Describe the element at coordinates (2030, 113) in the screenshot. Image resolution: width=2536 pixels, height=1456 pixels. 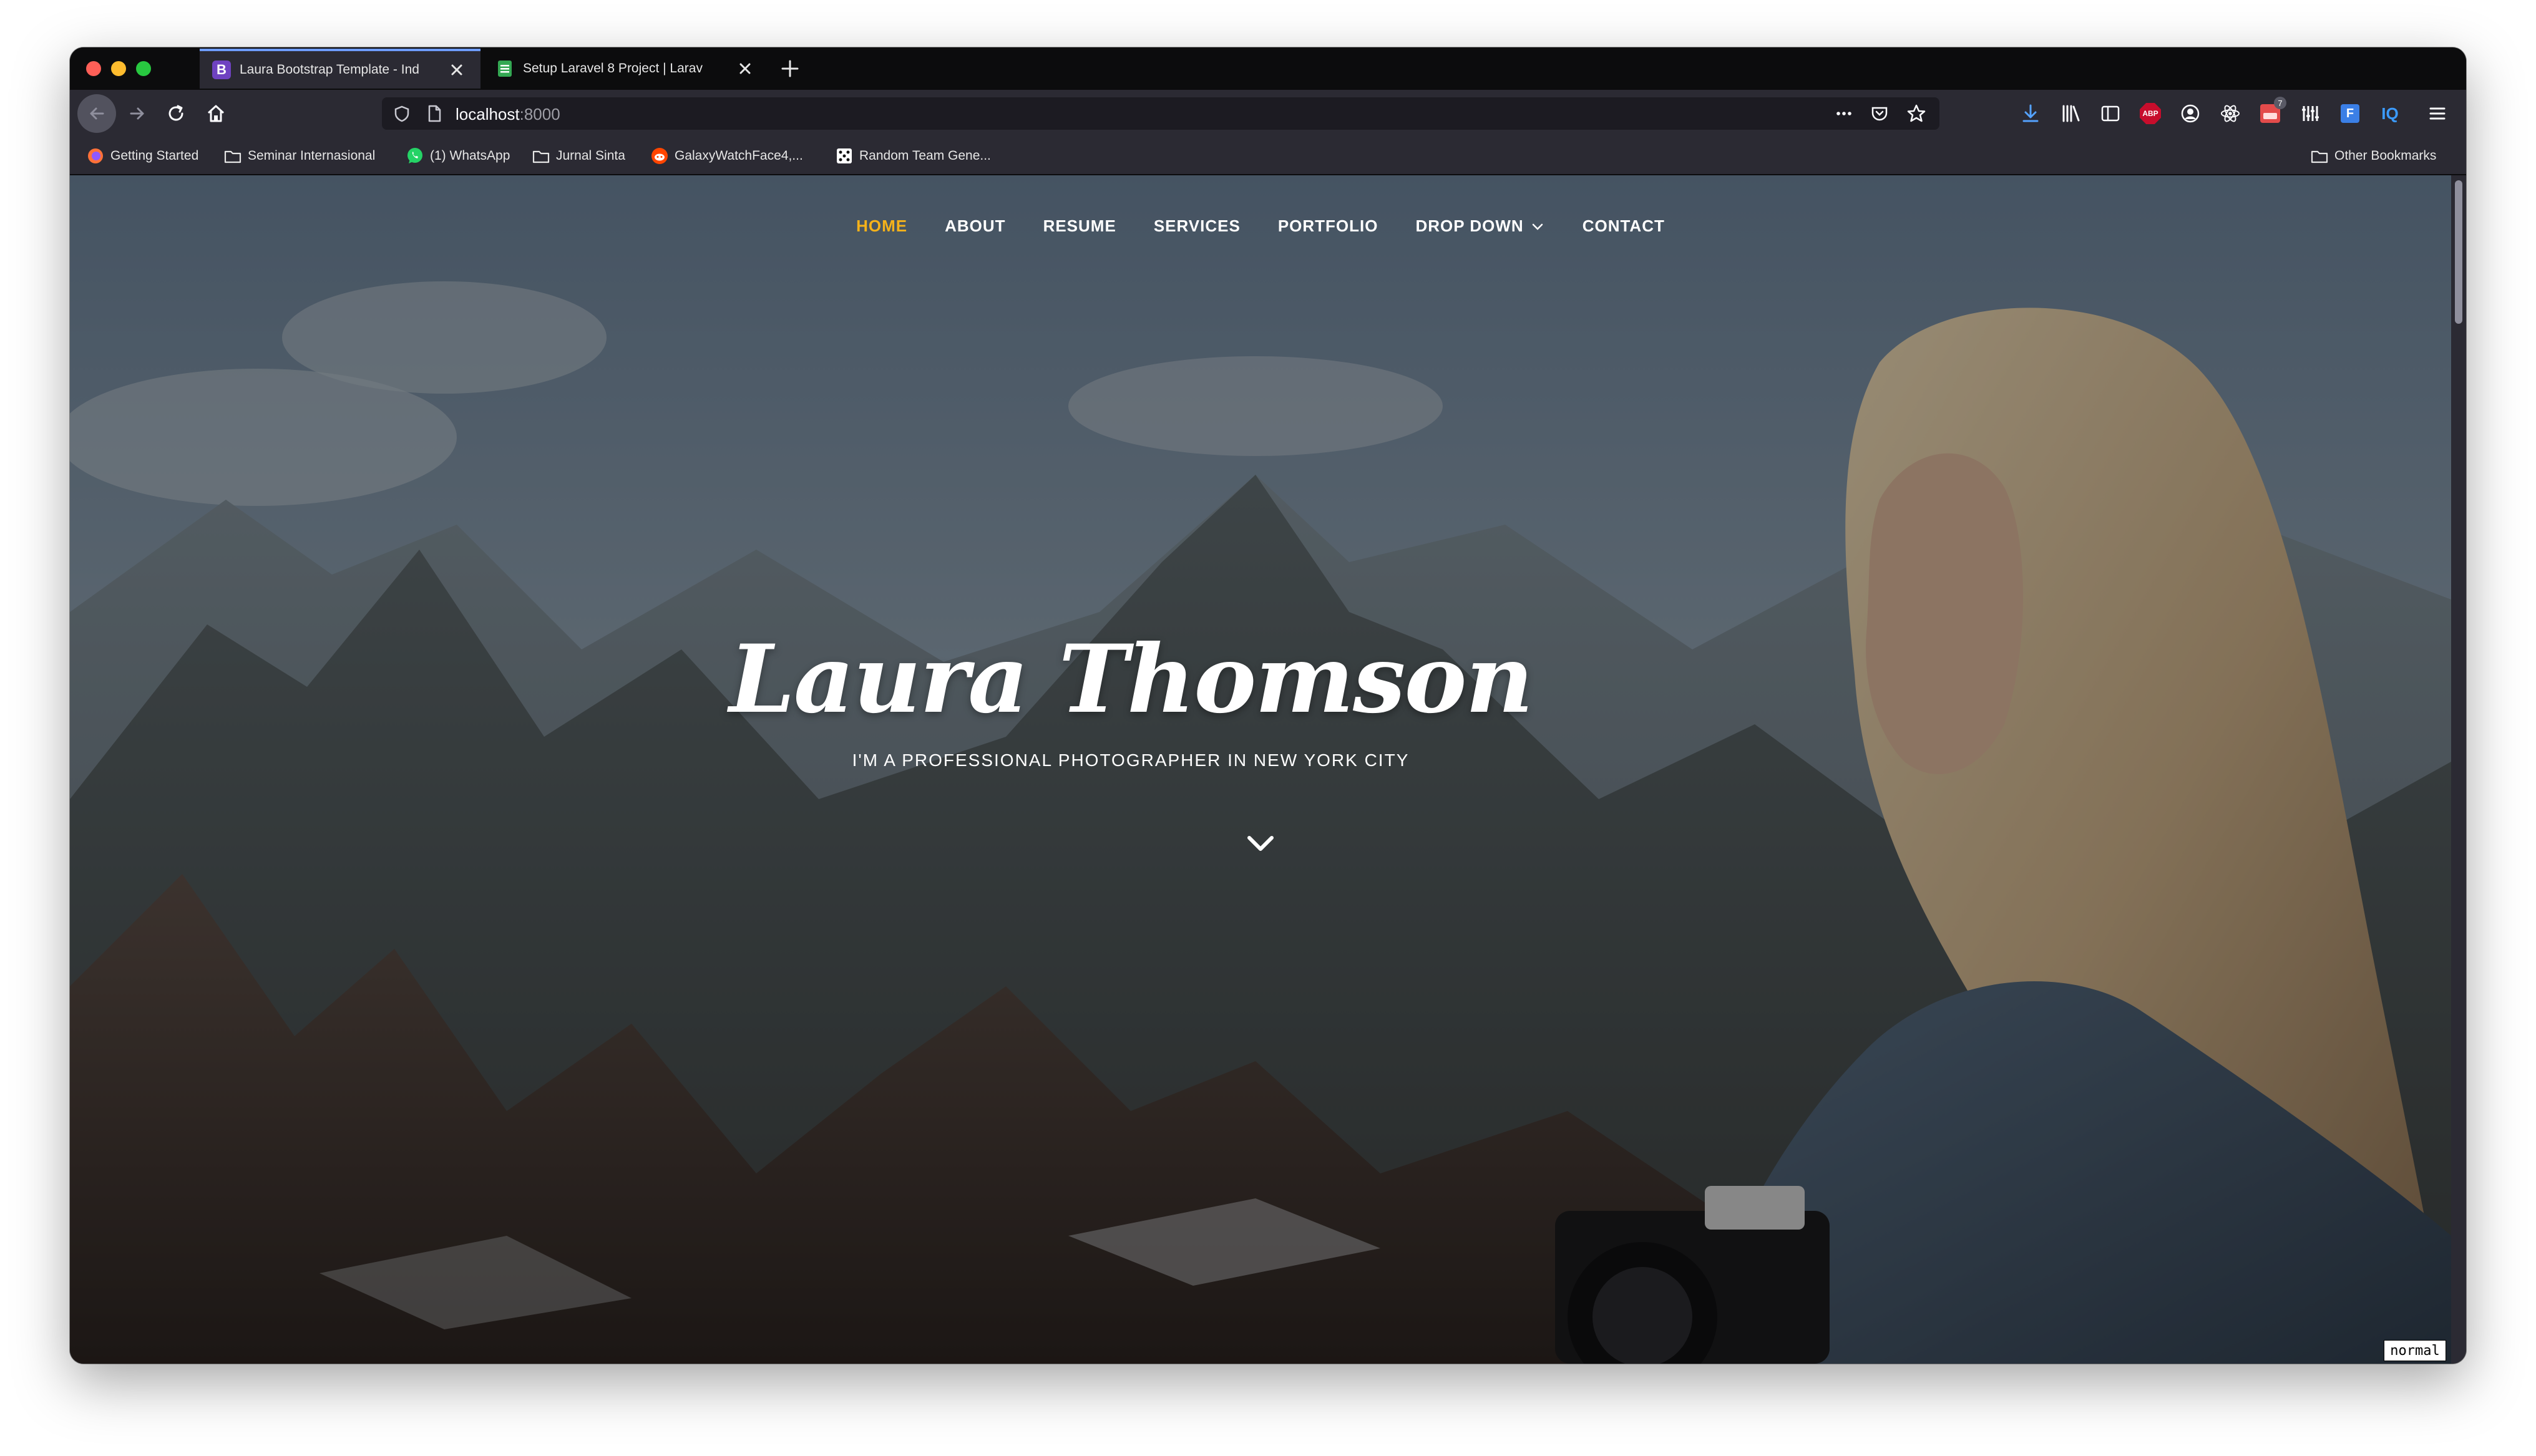
I see `download-icon` at that location.